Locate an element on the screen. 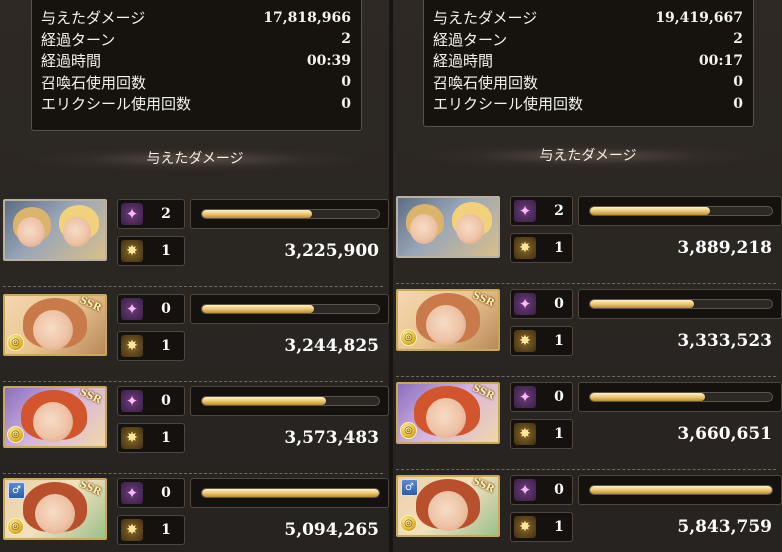  character-damage: 3,889,218 is located at coordinates (724, 248).